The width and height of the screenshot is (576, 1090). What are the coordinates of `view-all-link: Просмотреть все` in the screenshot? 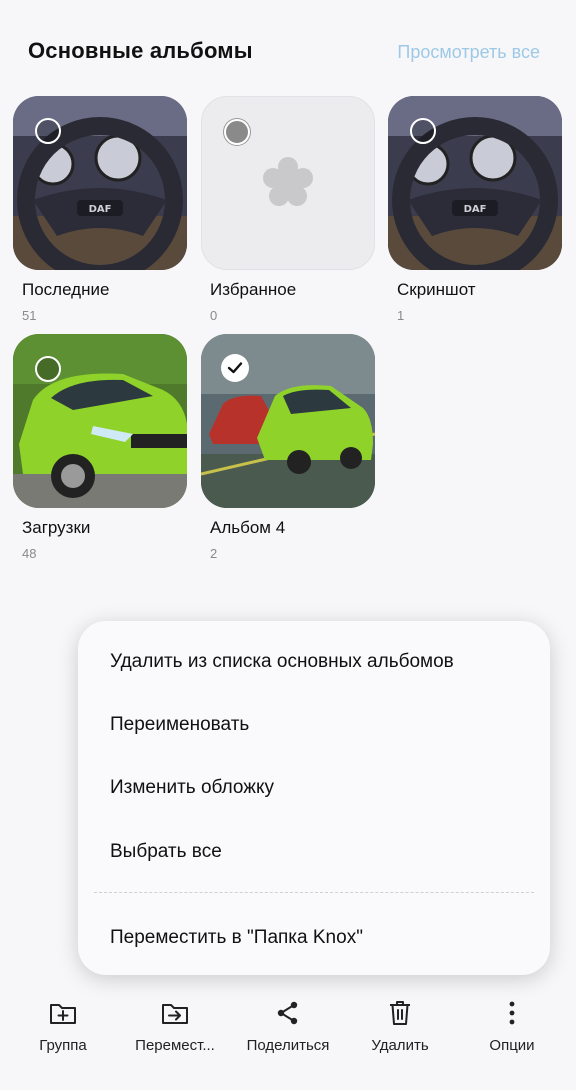 It's located at (468, 52).